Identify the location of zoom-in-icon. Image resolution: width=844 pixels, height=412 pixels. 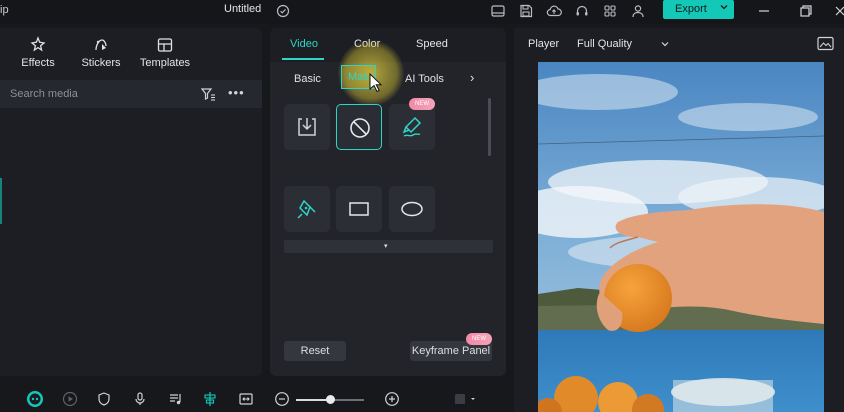
(392, 399).